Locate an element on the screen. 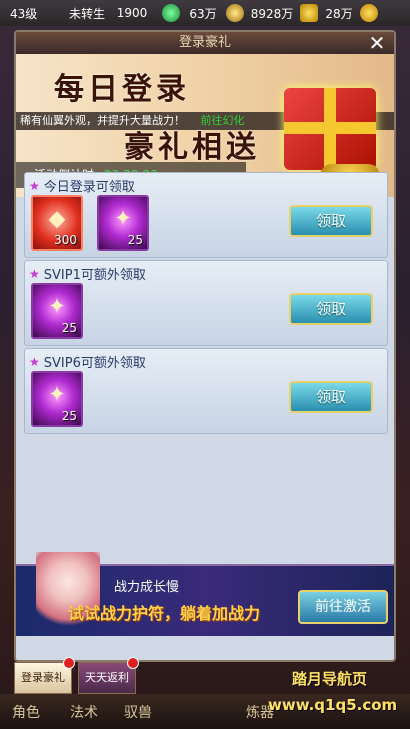 The width and height of the screenshot is (410, 729). panel-title: 登录豪礼 is located at coordinates (205, 43).